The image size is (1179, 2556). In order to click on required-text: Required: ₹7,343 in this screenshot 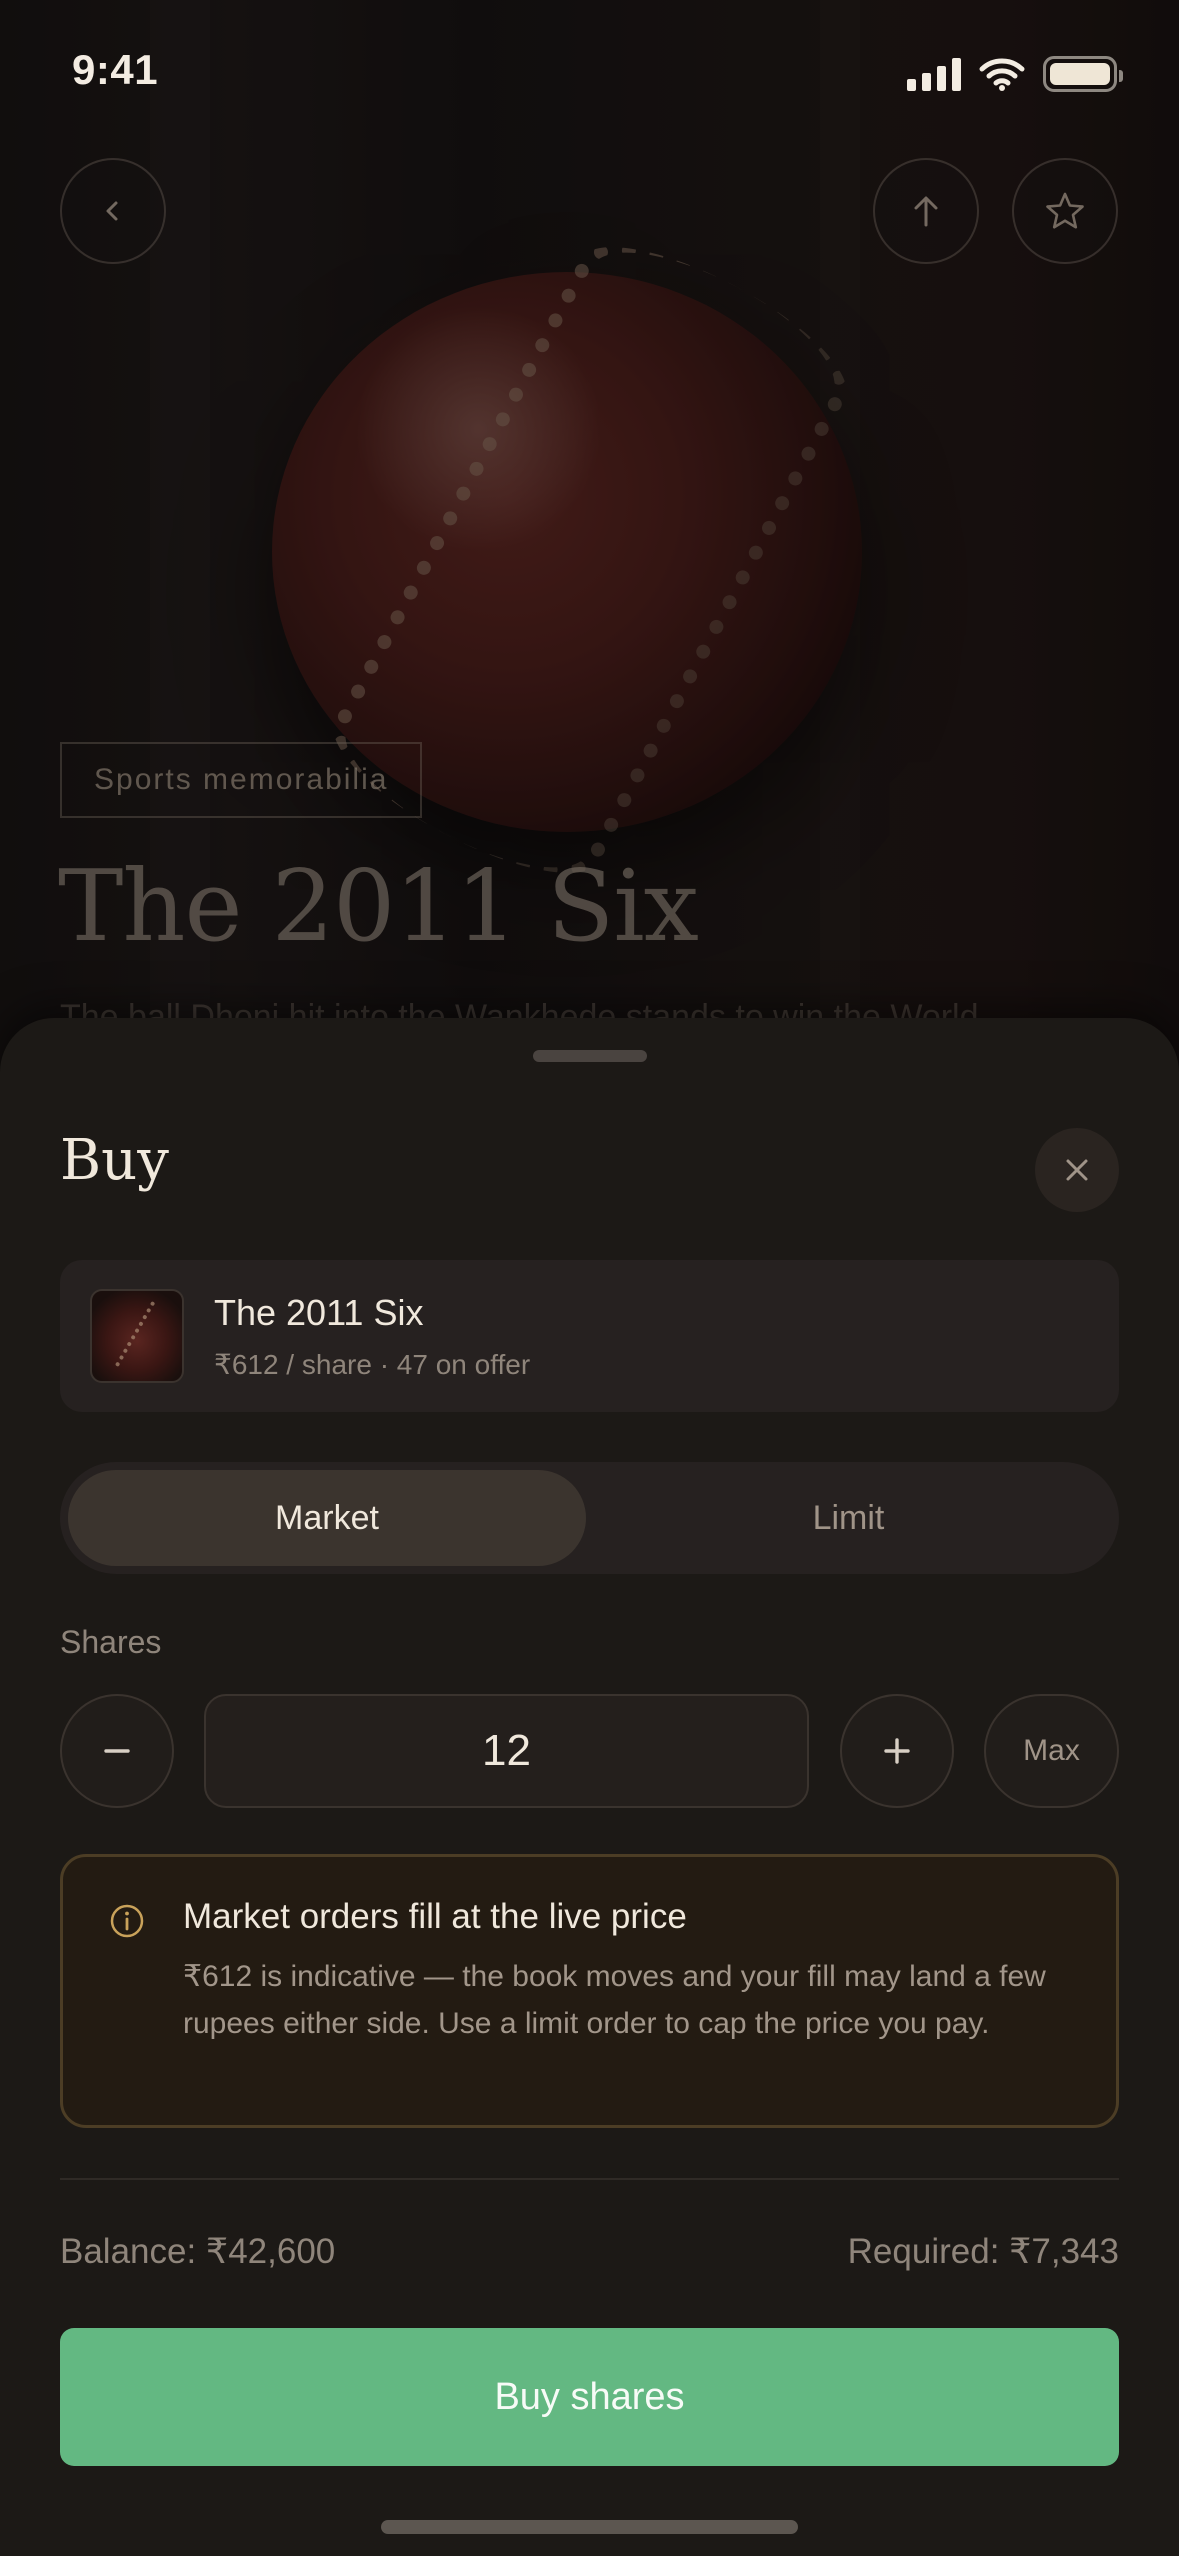, I will do `click(983, 2251)`.